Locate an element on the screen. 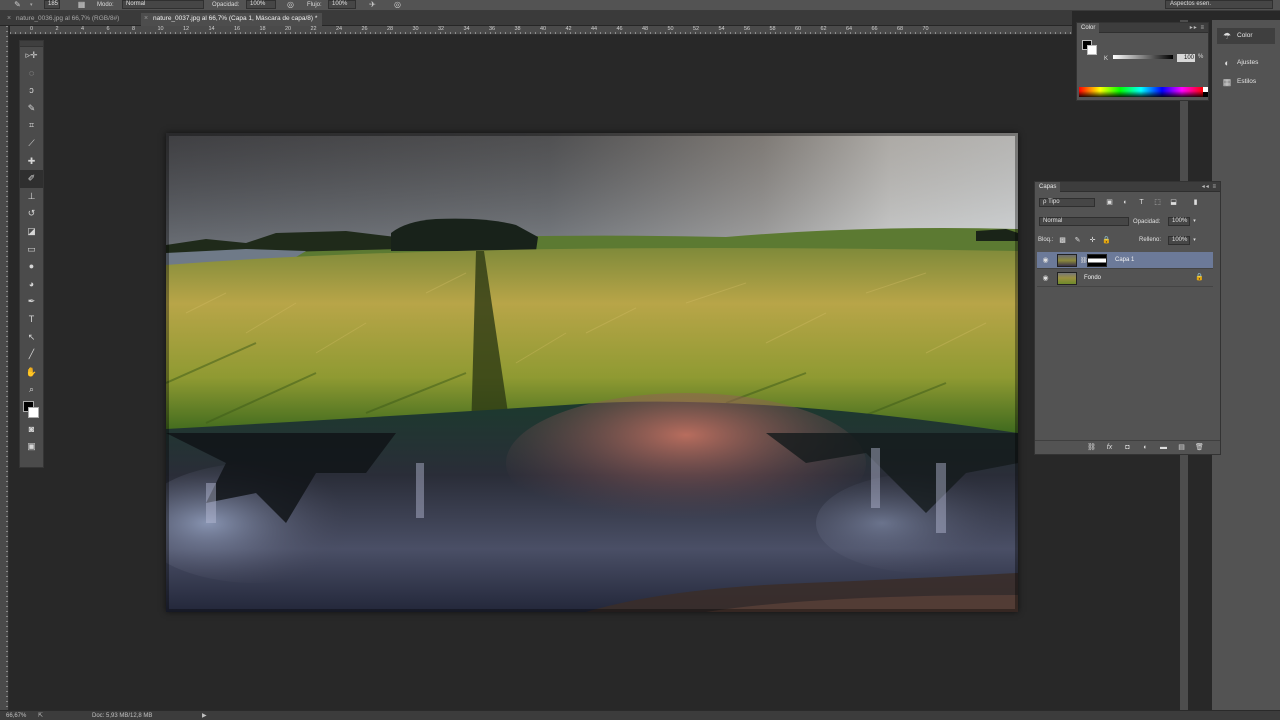 The image size is (1280, 720). fill-dropdown-icon: ▾ is located at coordinates (1194, 240).